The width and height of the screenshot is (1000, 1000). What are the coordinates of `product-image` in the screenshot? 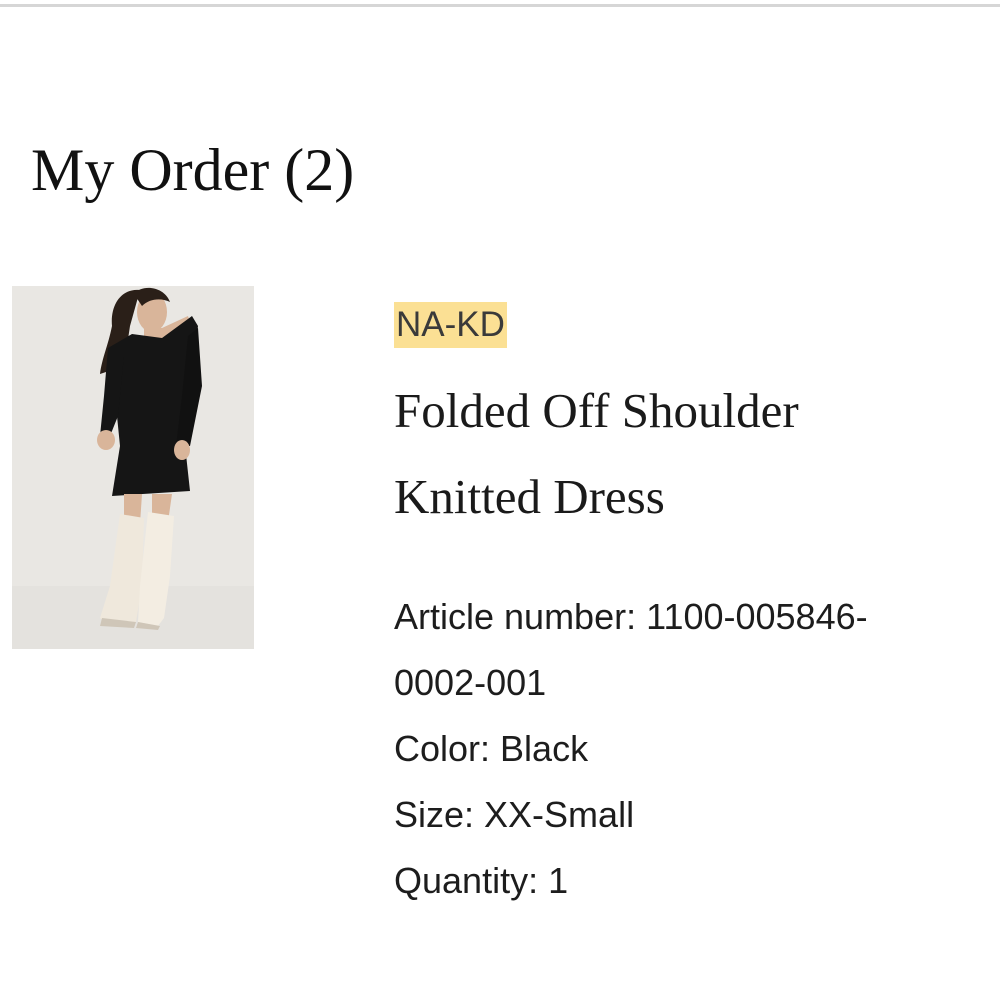 It's located at (133, 467).